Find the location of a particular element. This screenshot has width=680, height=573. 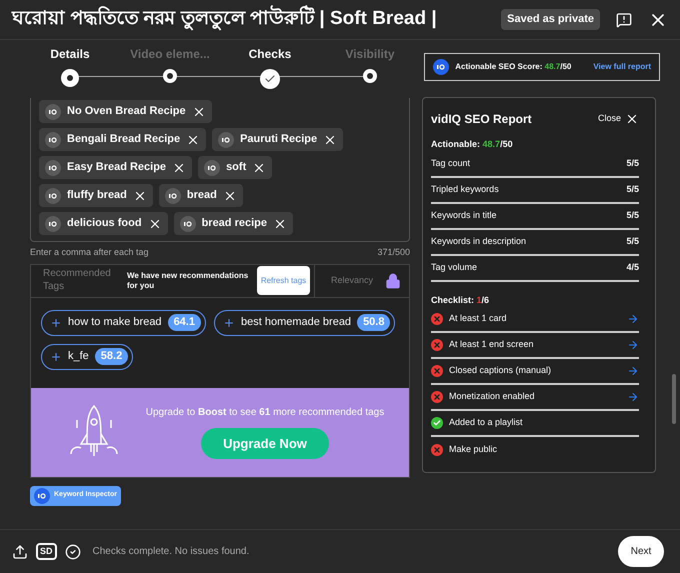

recommended-tab: Recommended Tags is located at coordinates (71, 280).